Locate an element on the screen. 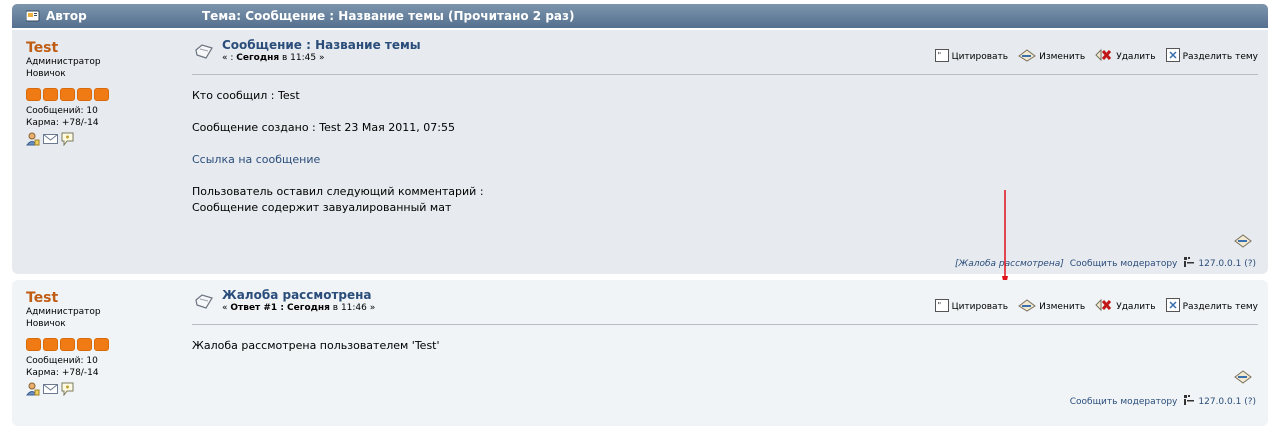 The image size is (1280, 441). post-title: Жалоба рассмотрена is located at coordinates (298, 295).